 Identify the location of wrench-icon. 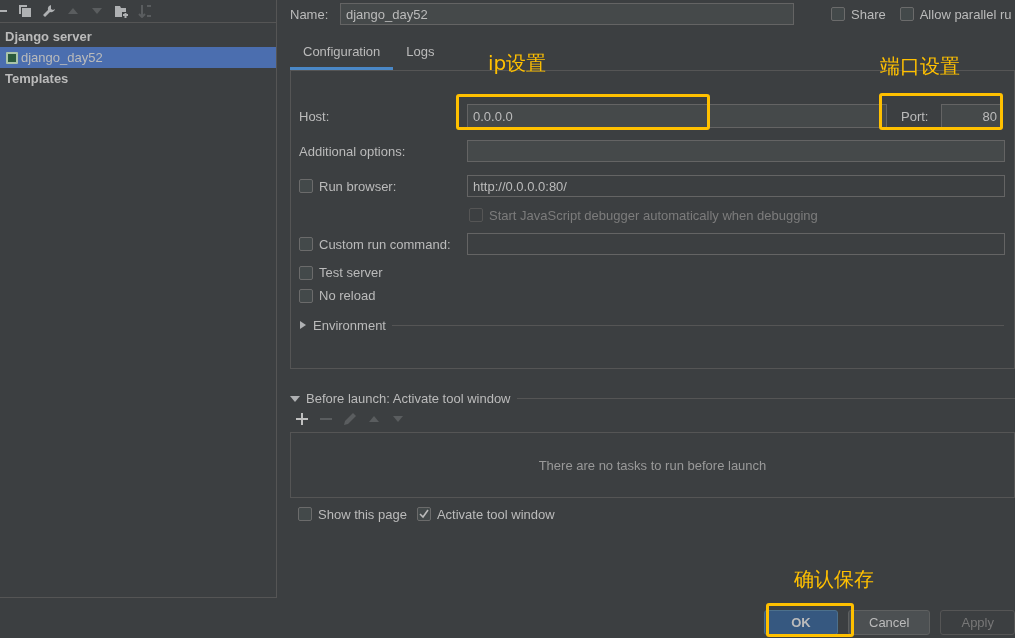
(49, 11).